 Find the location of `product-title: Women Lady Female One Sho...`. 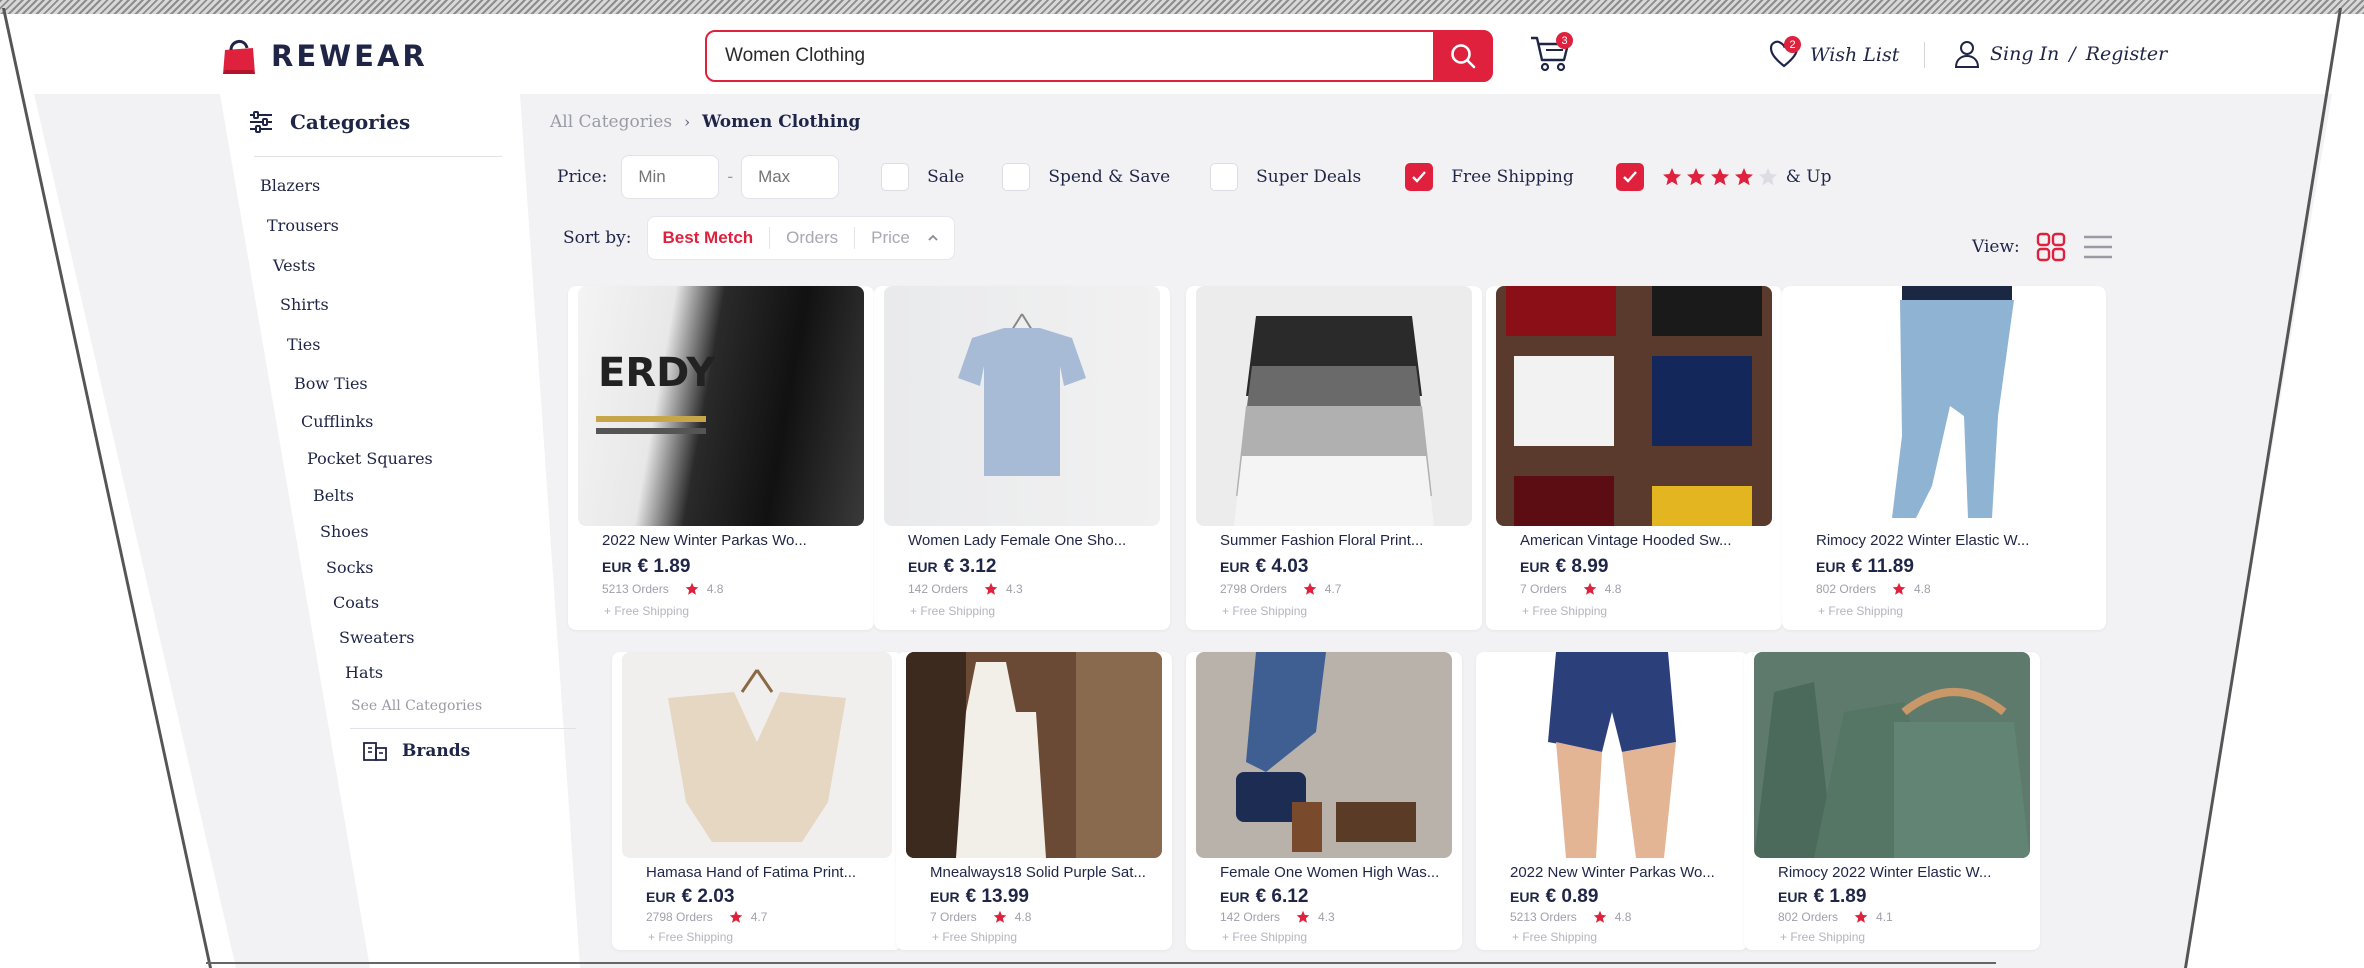

product-title: Women Lady Female One Sho... is located at coordinates (1028, 540).